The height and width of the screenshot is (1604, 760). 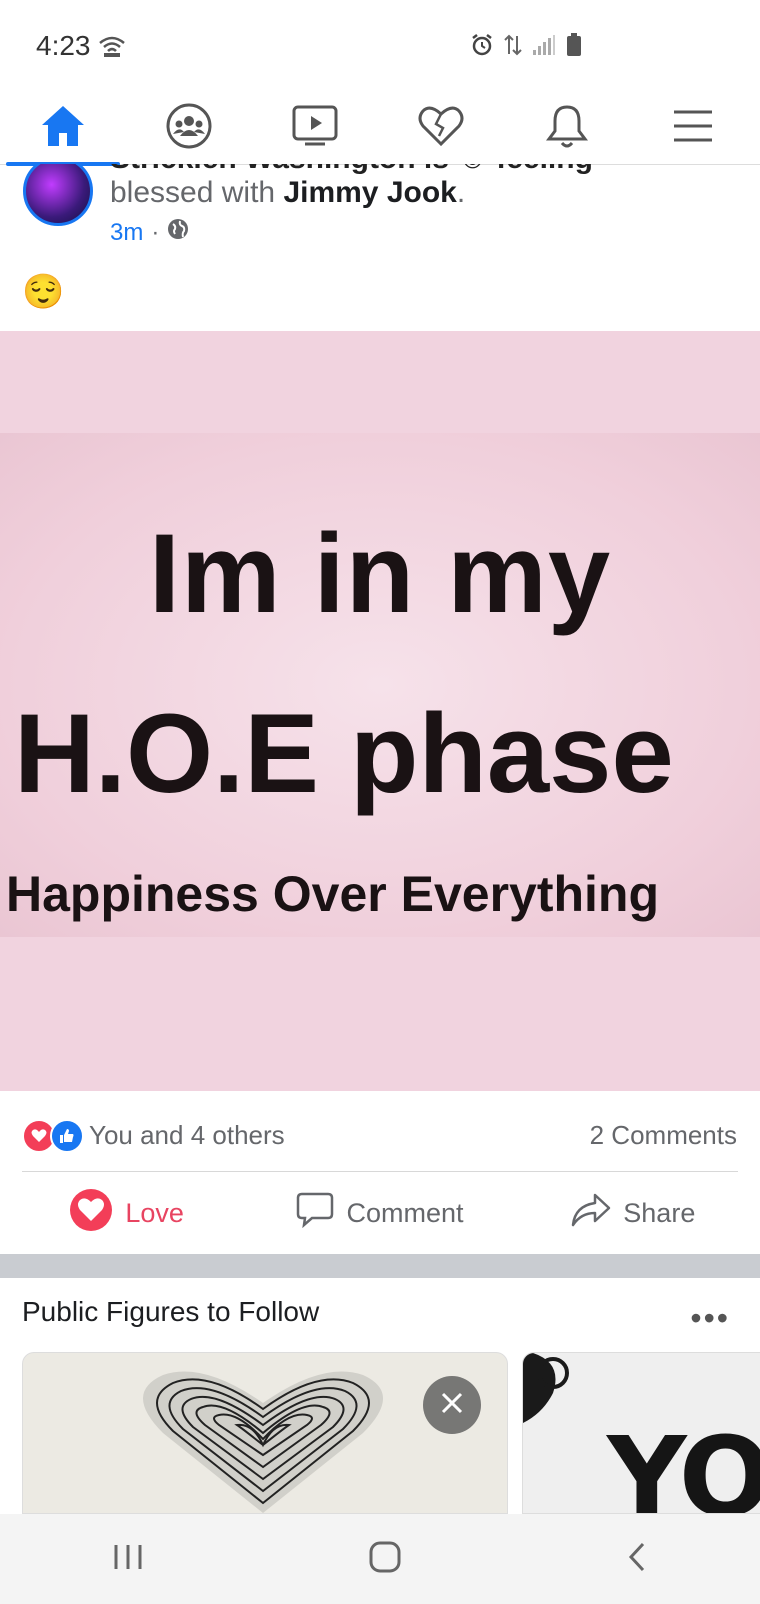 What do you see at coordinates (380, 573) in the screenshot?
I see `image-text-line1: Im in my` at bounding box center [380, 573].